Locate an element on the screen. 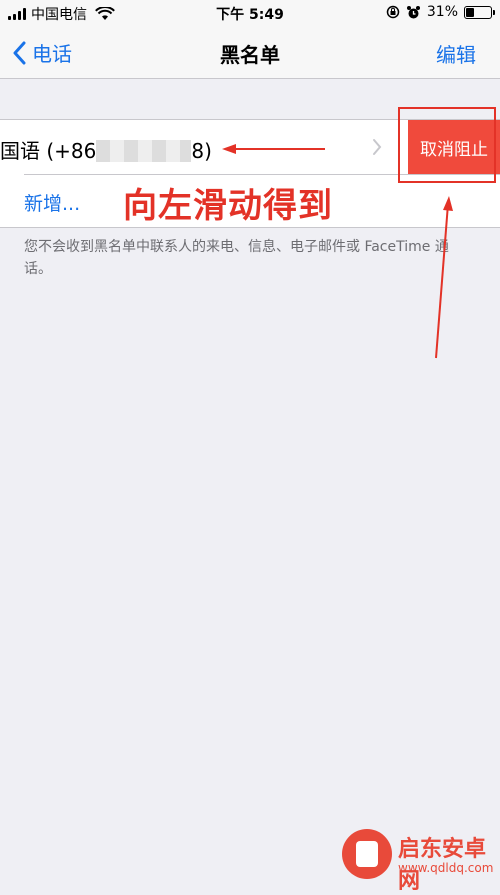 Image resolution: width=500 pixels, height=895 pixels. chevron-right-icon is located at coordinates (377, 147).